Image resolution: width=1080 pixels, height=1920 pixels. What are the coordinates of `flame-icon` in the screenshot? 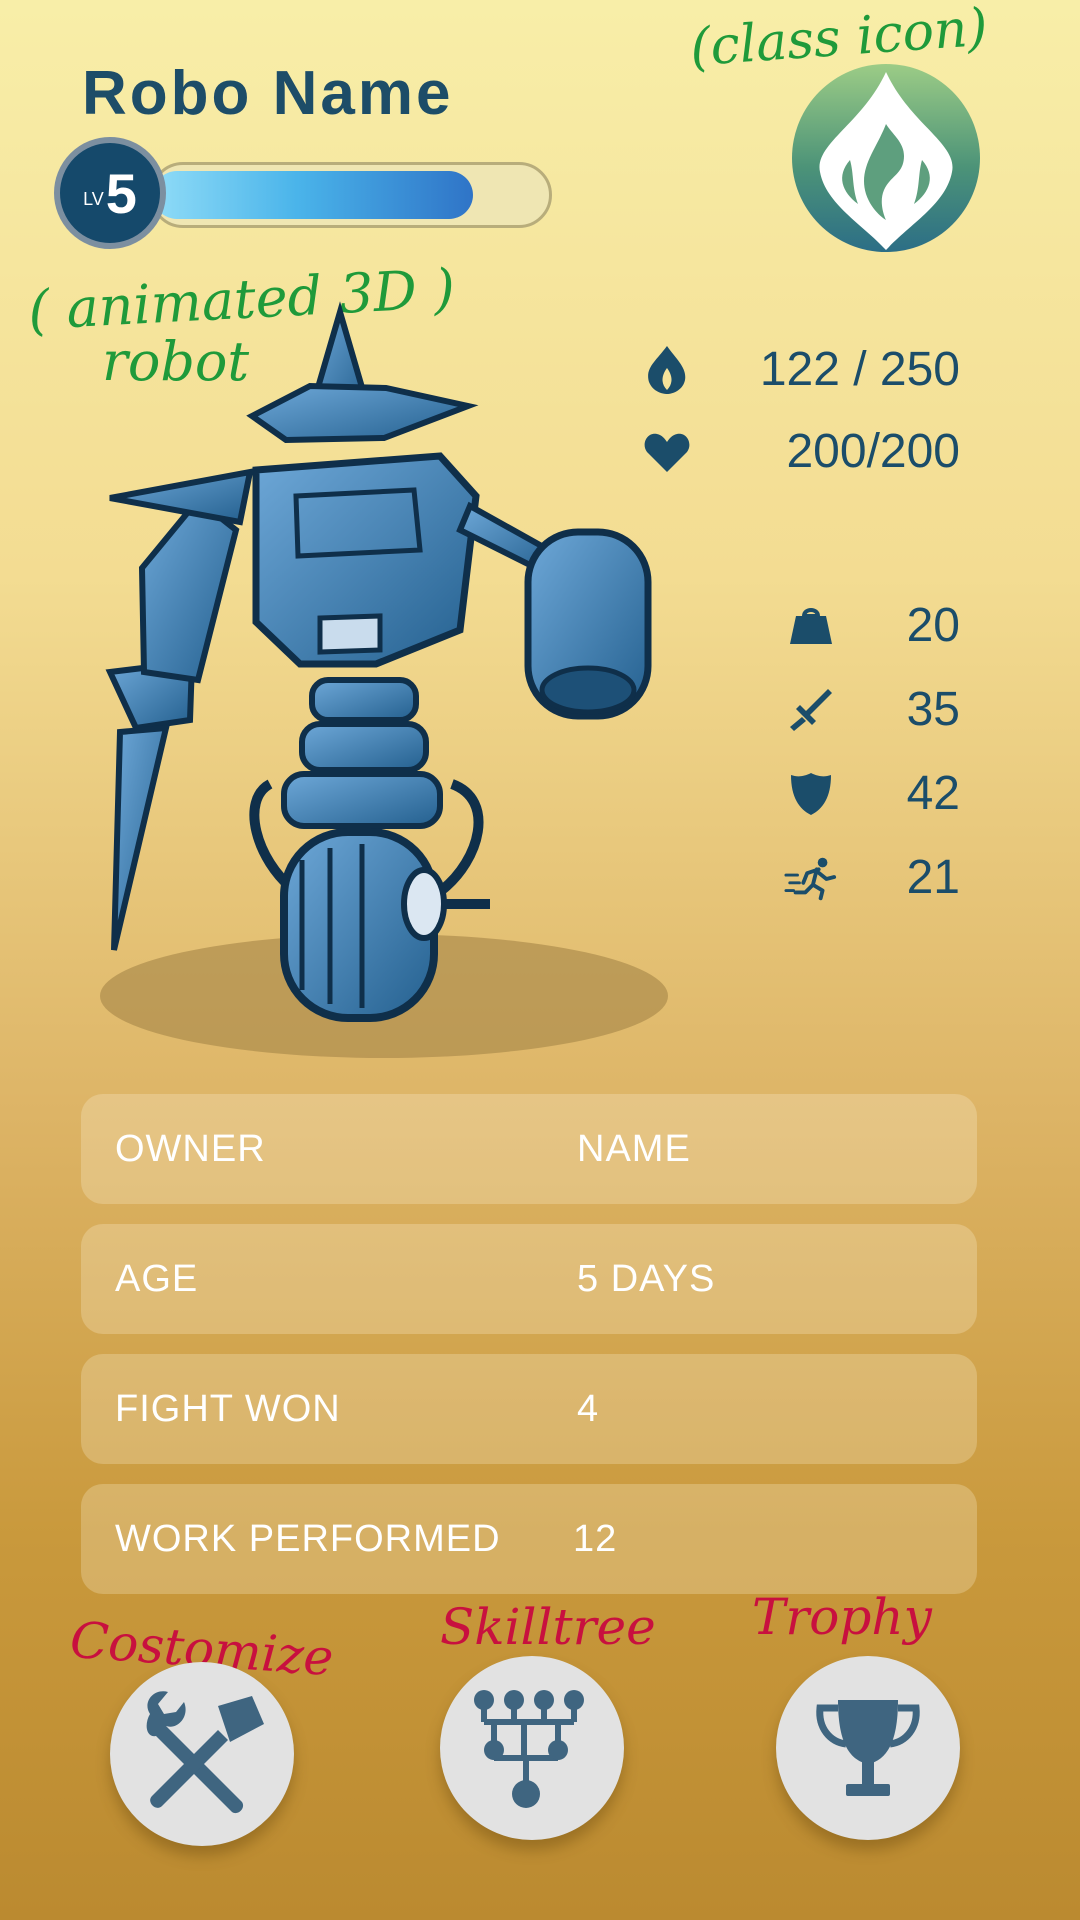 It's located at (667, 370).